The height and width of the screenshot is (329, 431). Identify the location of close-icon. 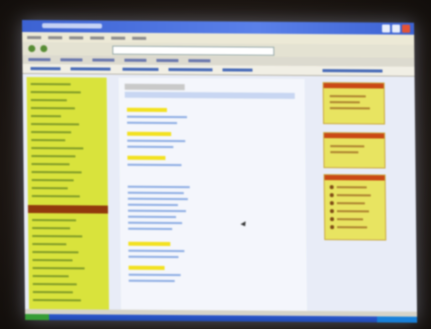
(406, 28).